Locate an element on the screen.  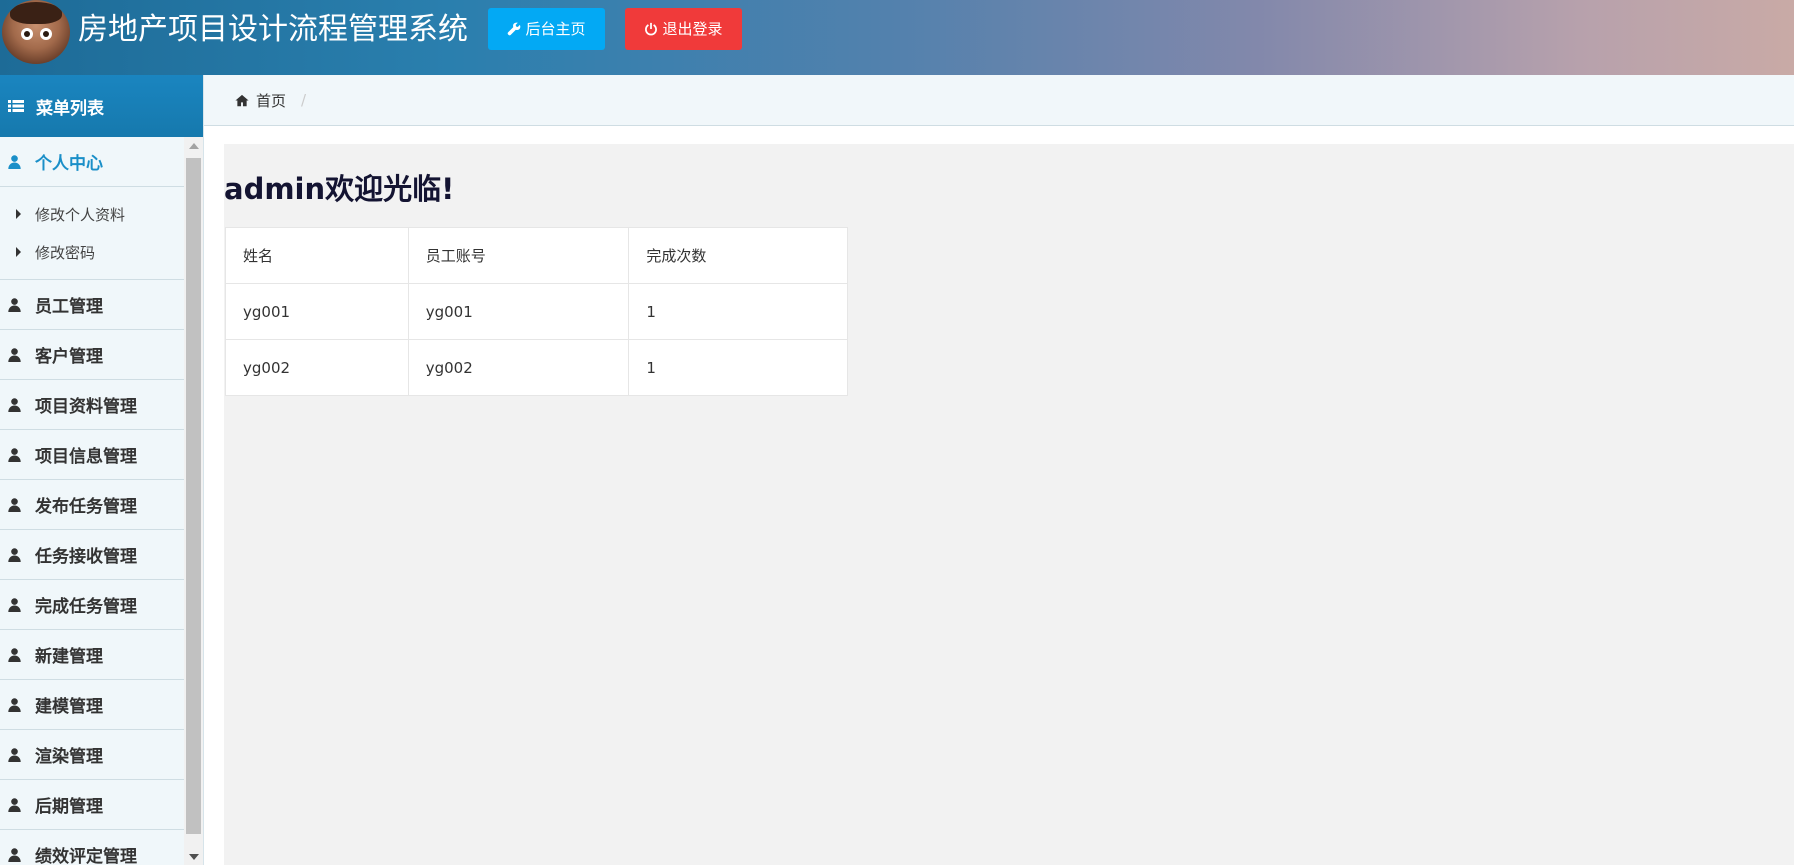
table-row: yg001 yg001 1 is located at coordinates (536, 311).